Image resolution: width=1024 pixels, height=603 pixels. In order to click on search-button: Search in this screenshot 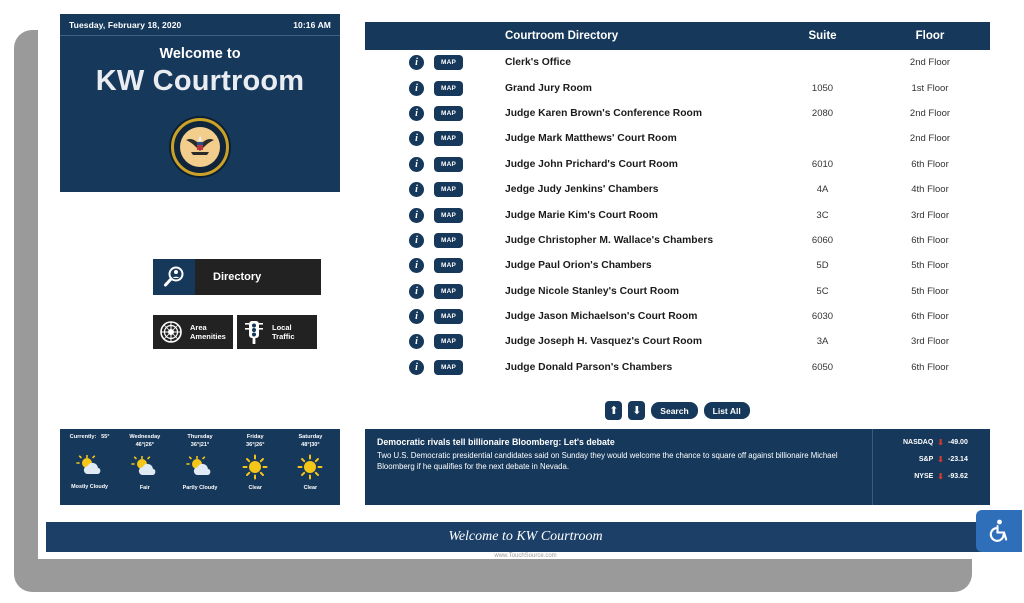, I will do `click(674, 410)`.